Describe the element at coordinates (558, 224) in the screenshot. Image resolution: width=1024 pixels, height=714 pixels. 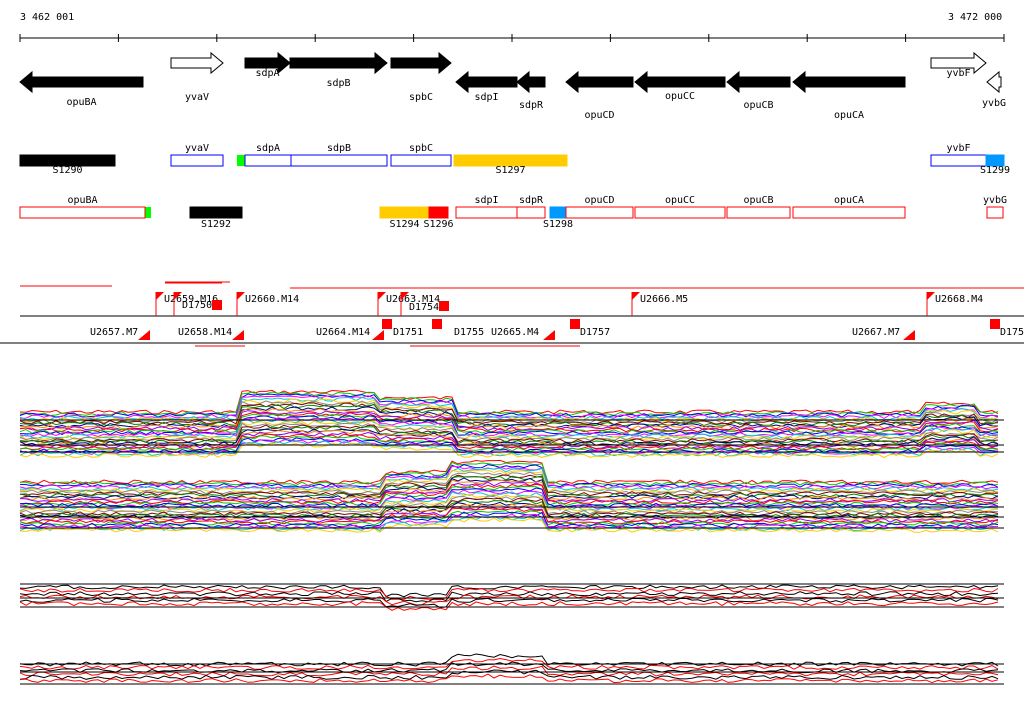
I see `segment-label: S1298` at that location.